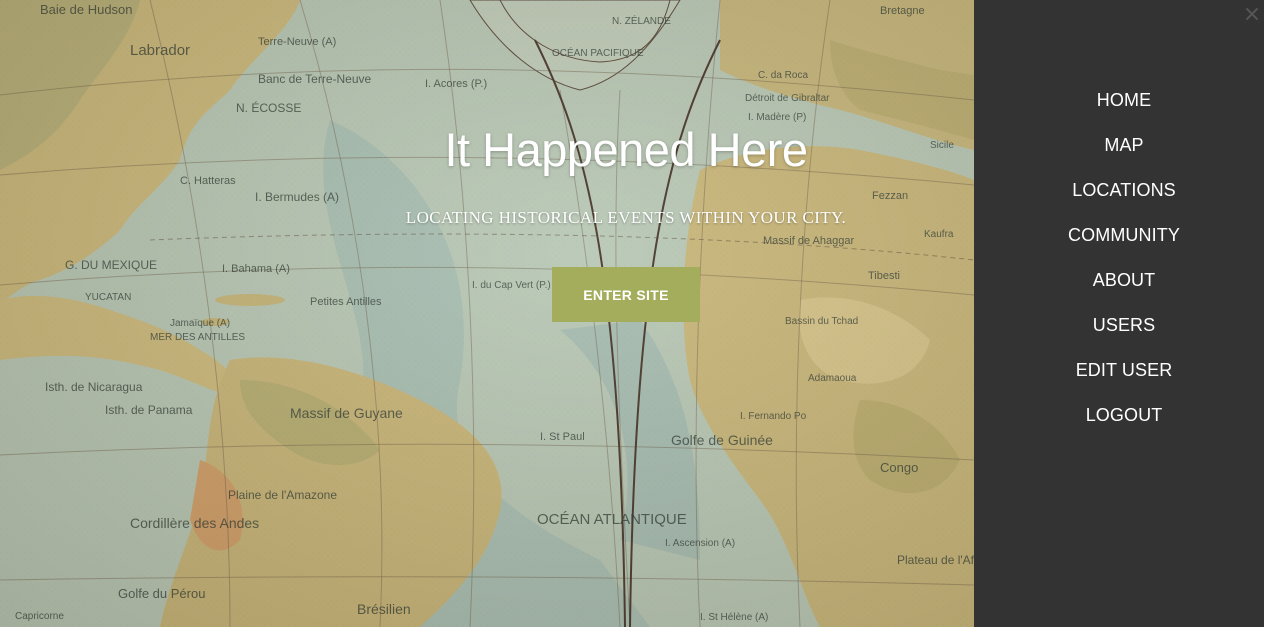  What do you see at coordinates (1124, 100) in the screenshot?
I see `menu-link-home: HOME` at bounding box center [1124, 100].